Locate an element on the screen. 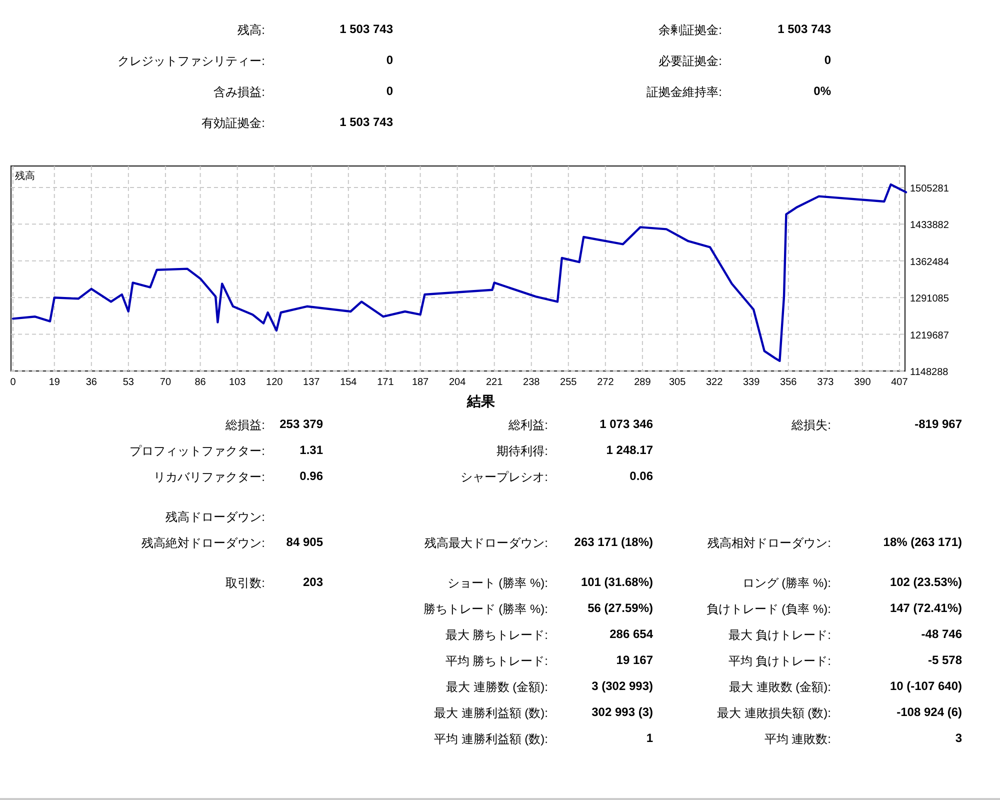  stat-value: 19 167 is located at coordinates (634, 660).